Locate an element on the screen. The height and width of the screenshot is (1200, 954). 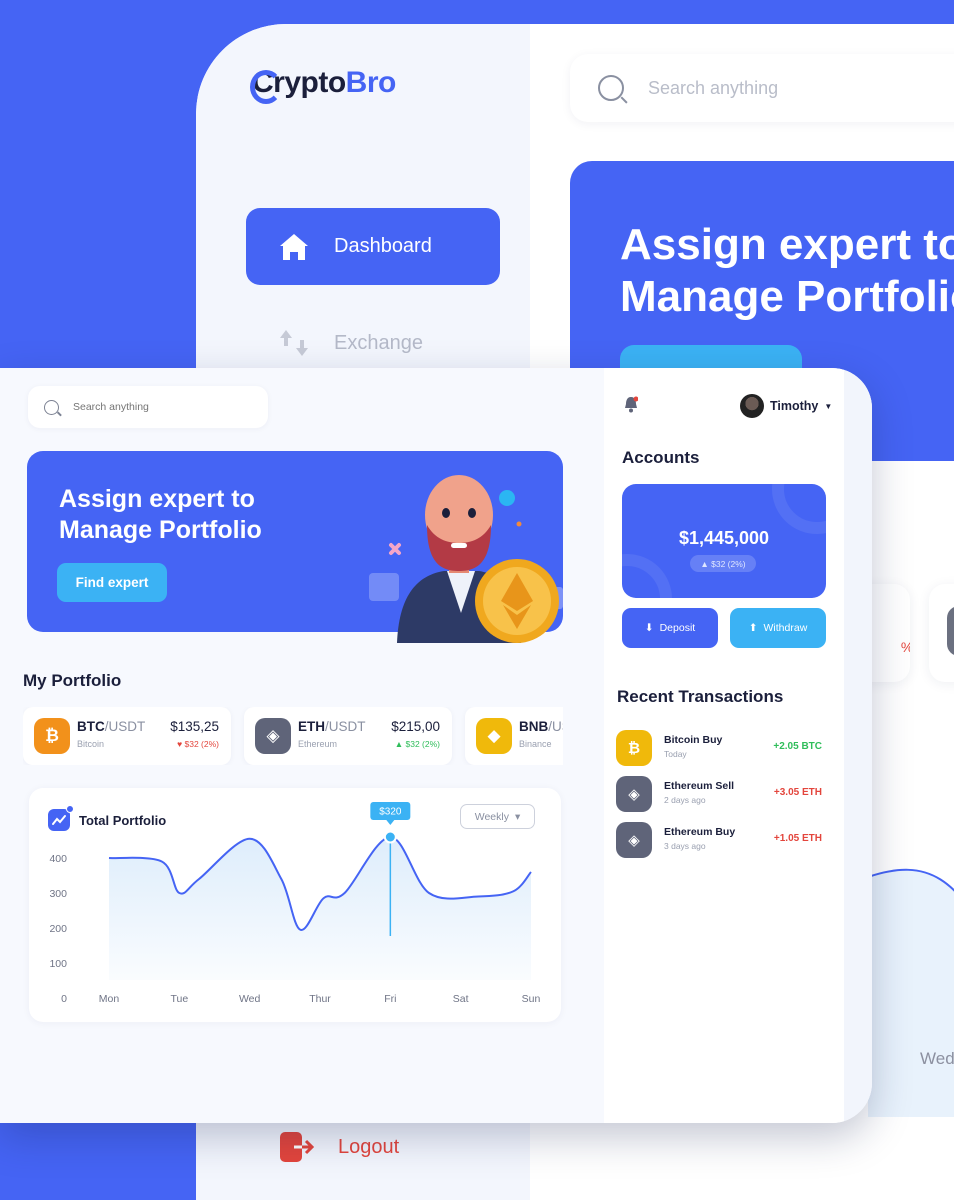
background-search-placeholder: Search anything is located at coordinates (713, 87).